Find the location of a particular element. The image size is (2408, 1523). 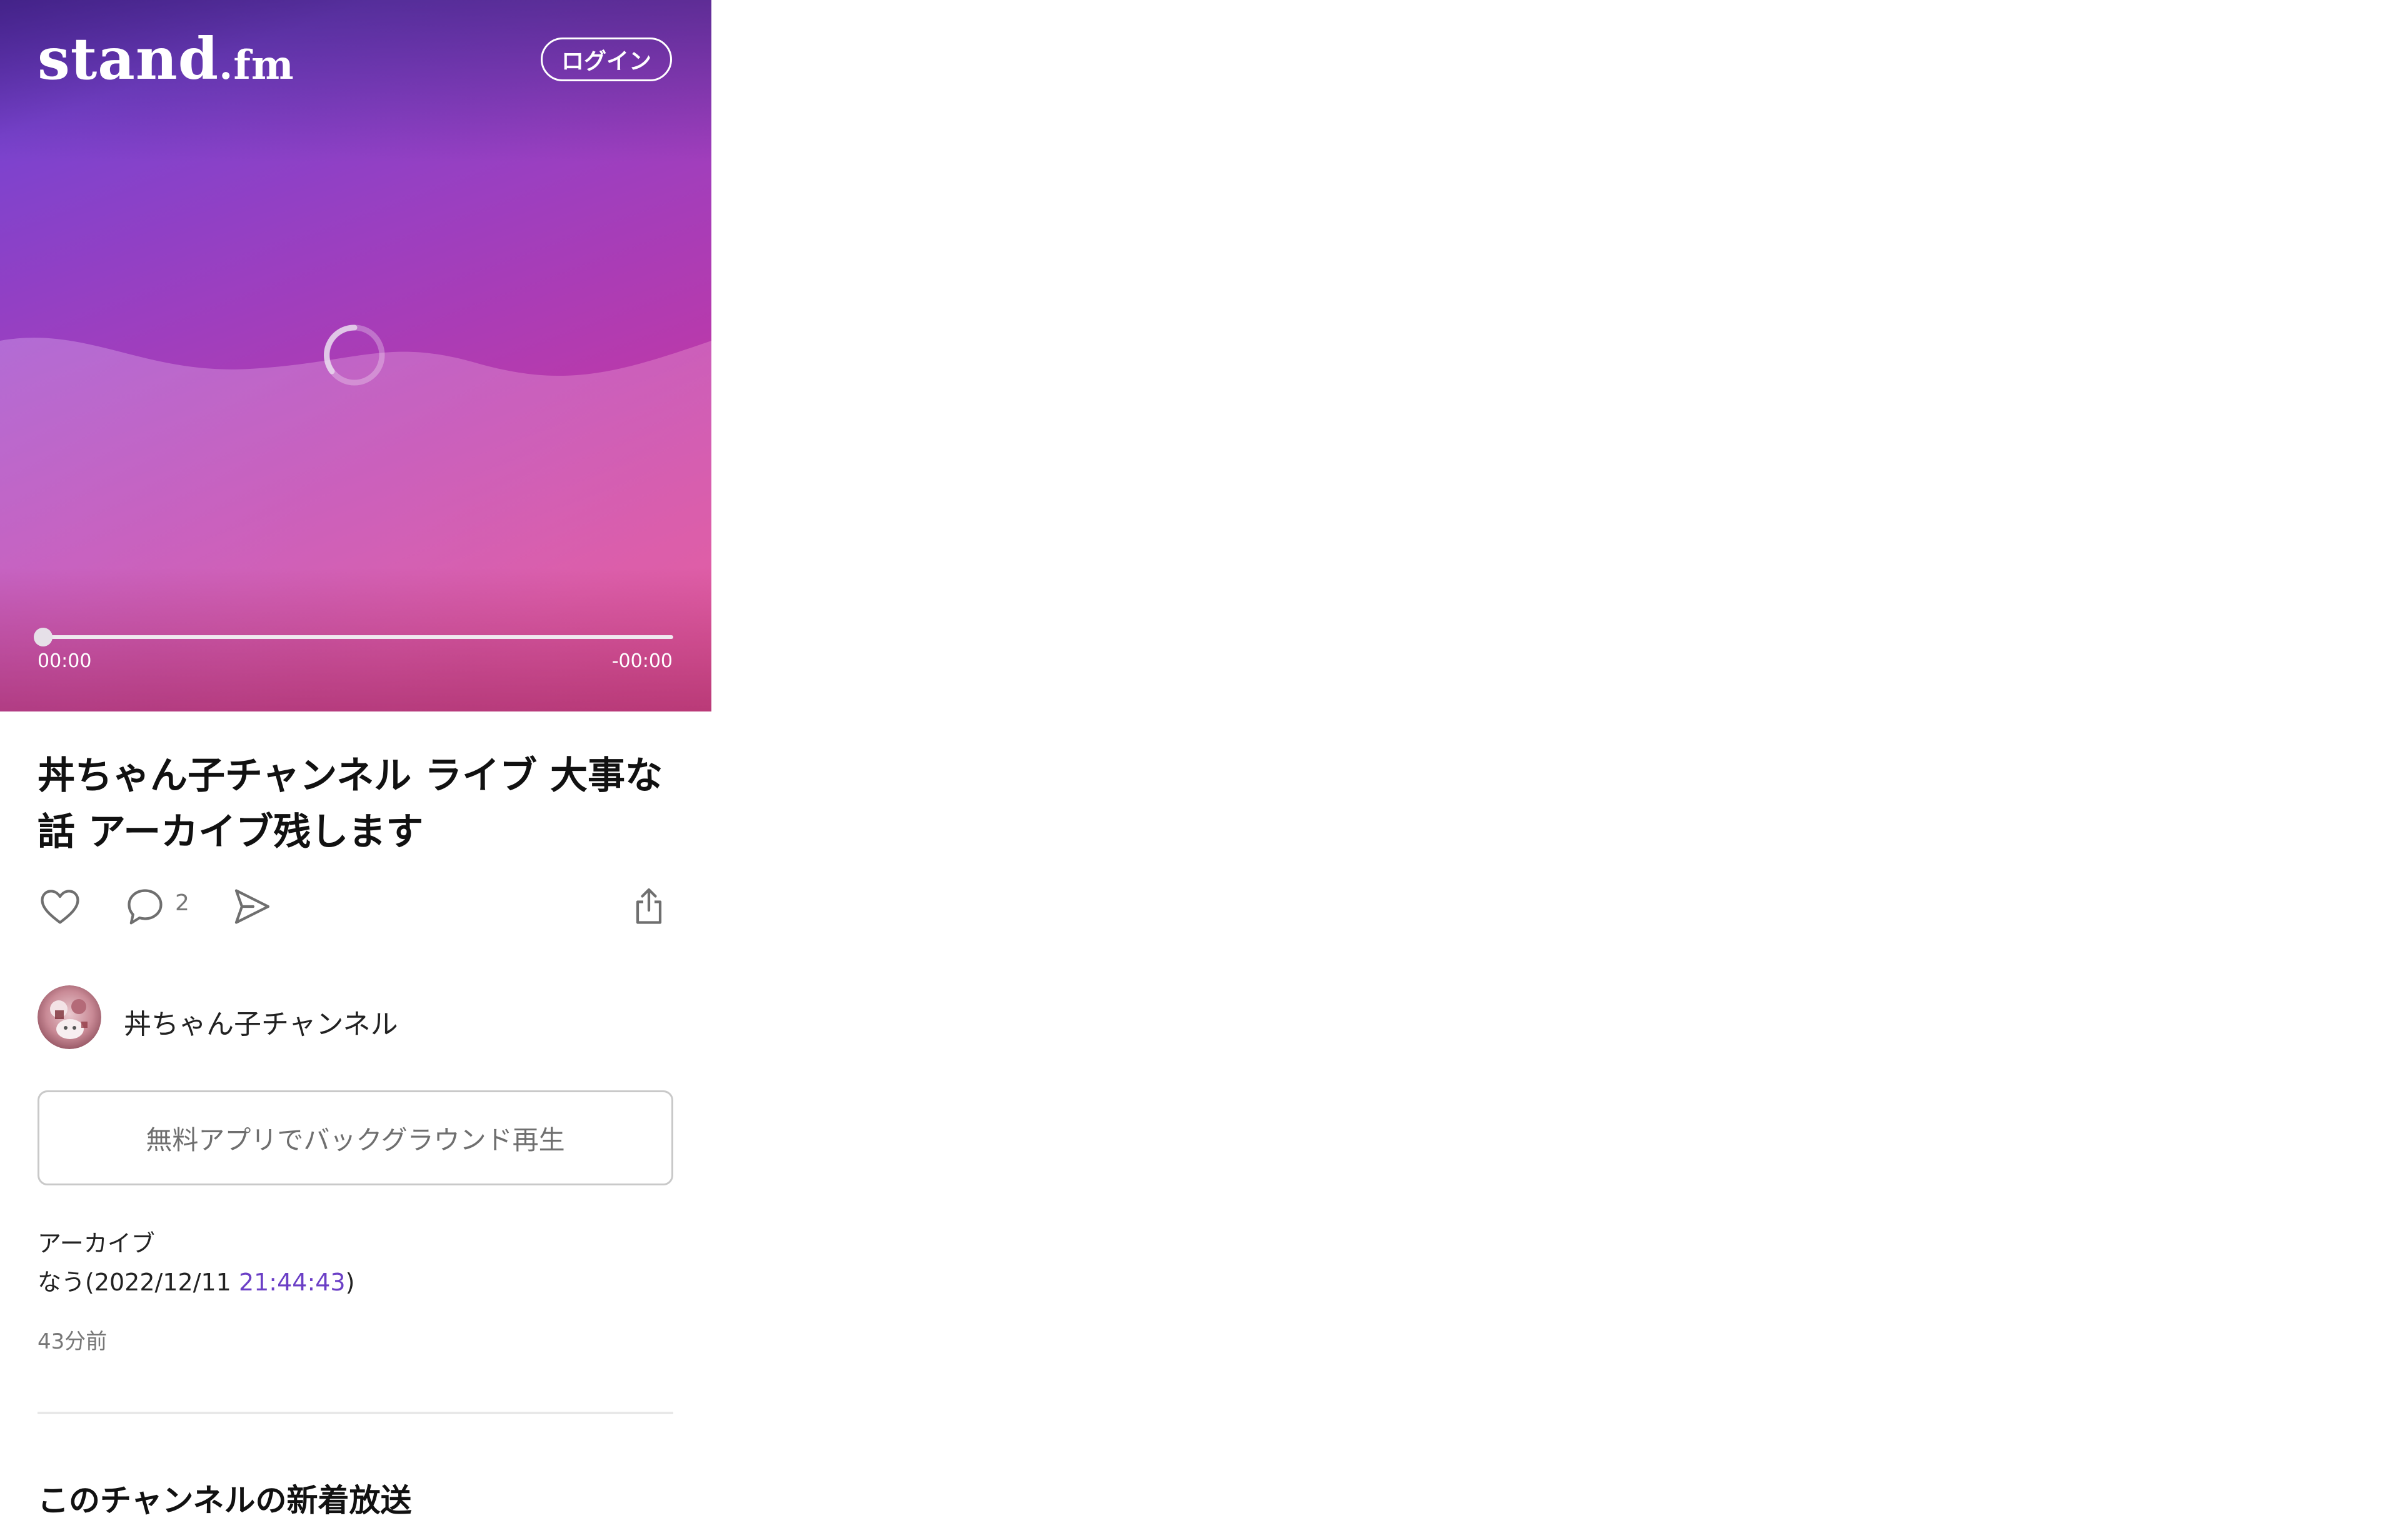

description-closing-paren: ) is located at coordinates (350, 1282).